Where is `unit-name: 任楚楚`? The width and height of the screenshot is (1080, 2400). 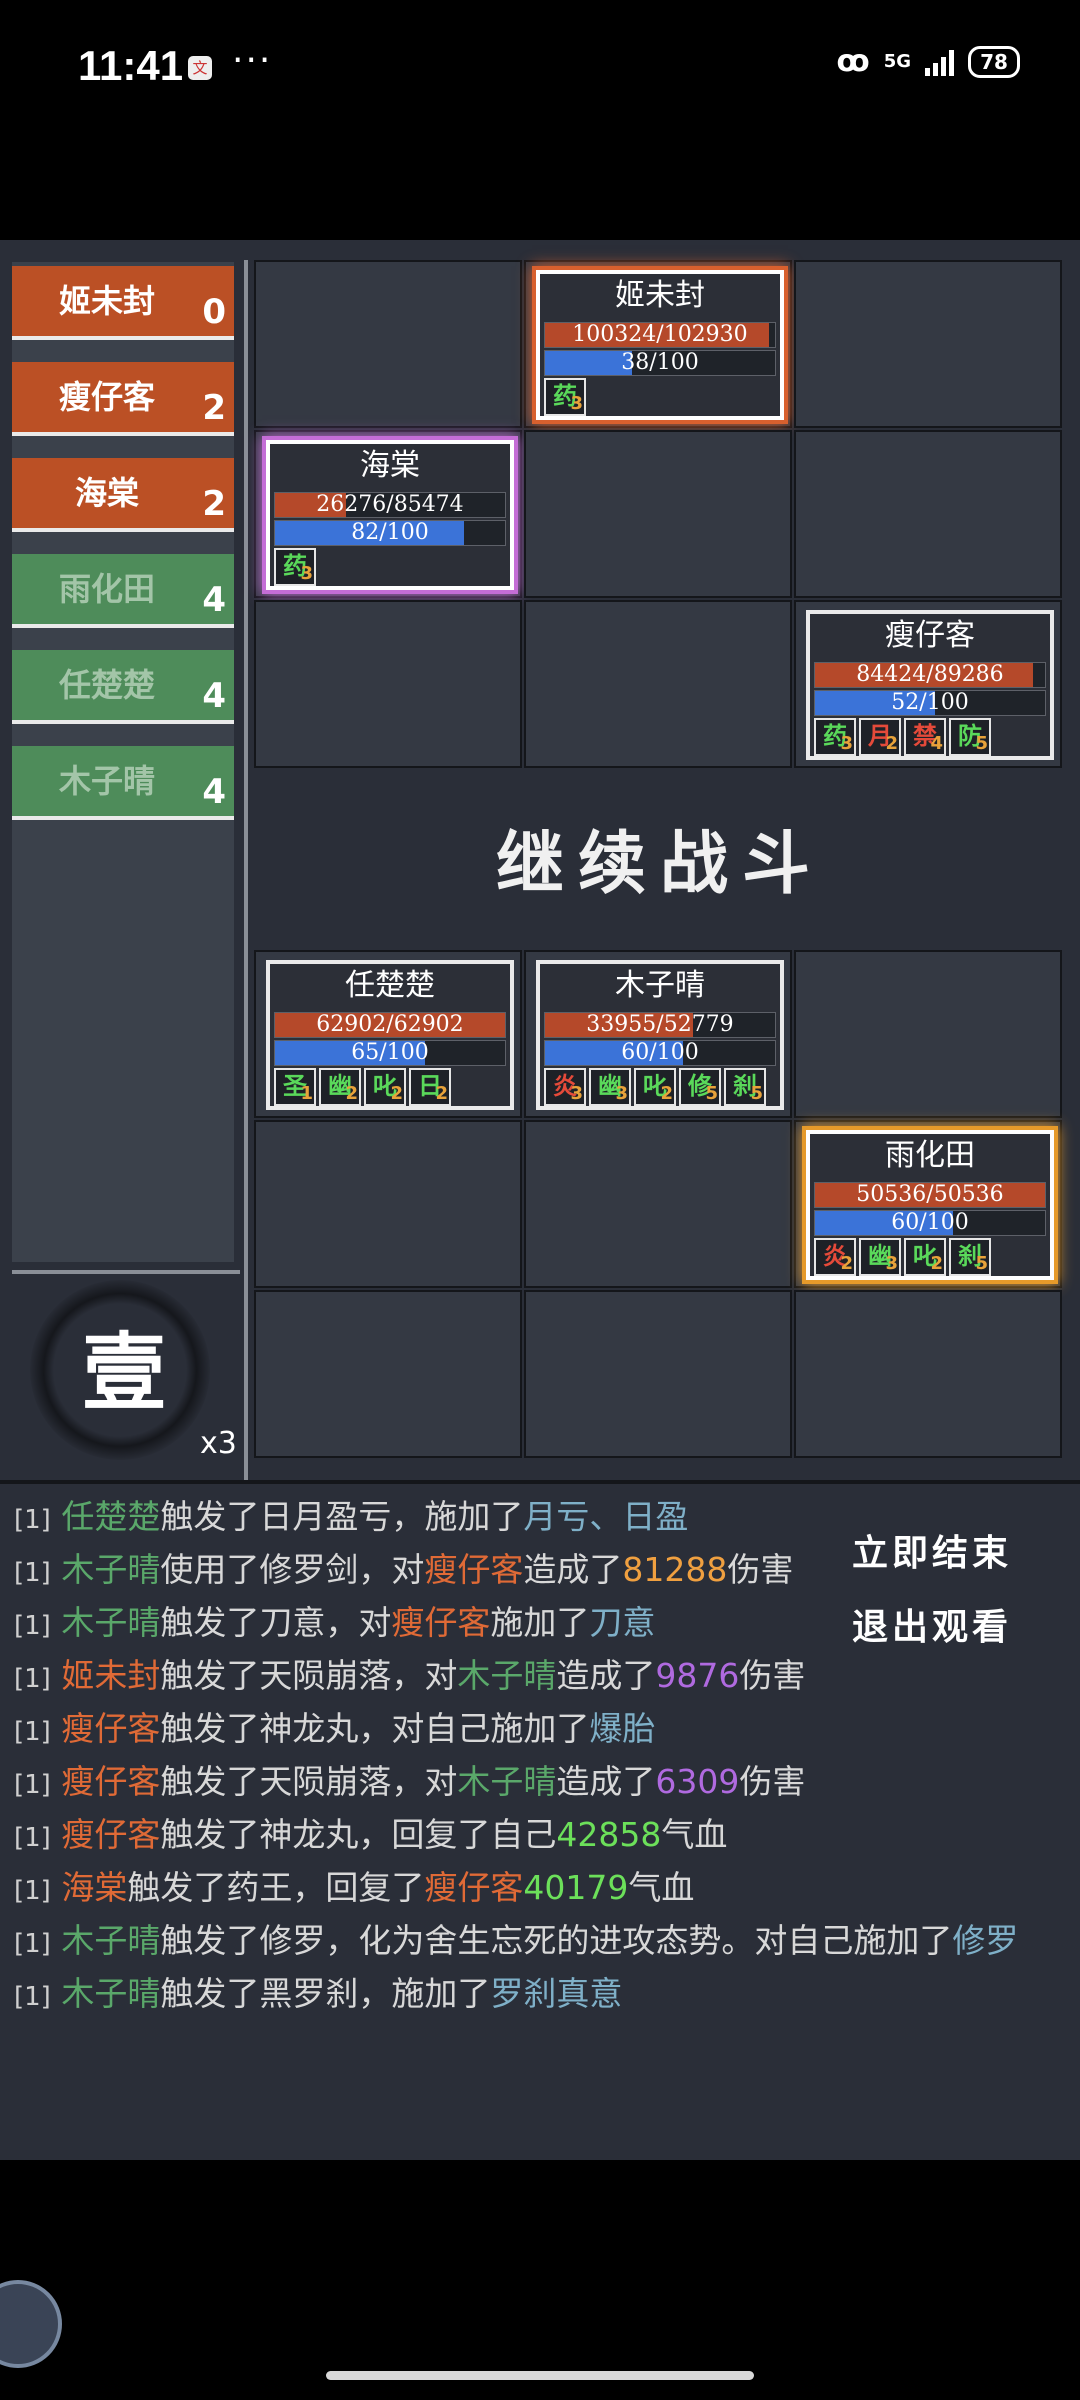 unit-name: 任楚楚 is located at coordinates (390, 985).